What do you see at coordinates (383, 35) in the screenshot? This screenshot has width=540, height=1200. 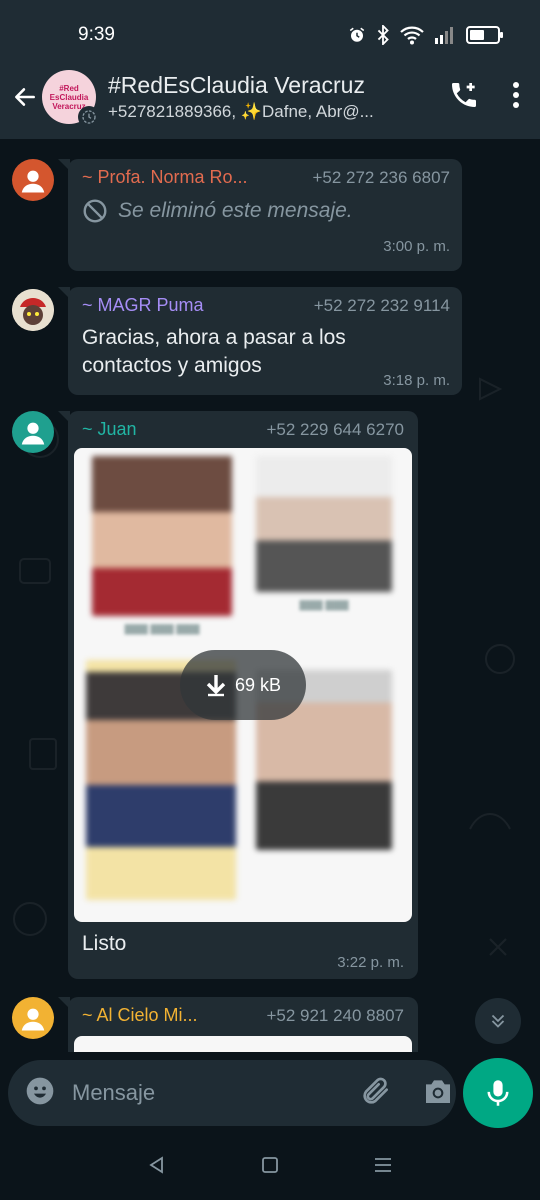 I see `bluetooth-icon` at bounding box center [383, 35].